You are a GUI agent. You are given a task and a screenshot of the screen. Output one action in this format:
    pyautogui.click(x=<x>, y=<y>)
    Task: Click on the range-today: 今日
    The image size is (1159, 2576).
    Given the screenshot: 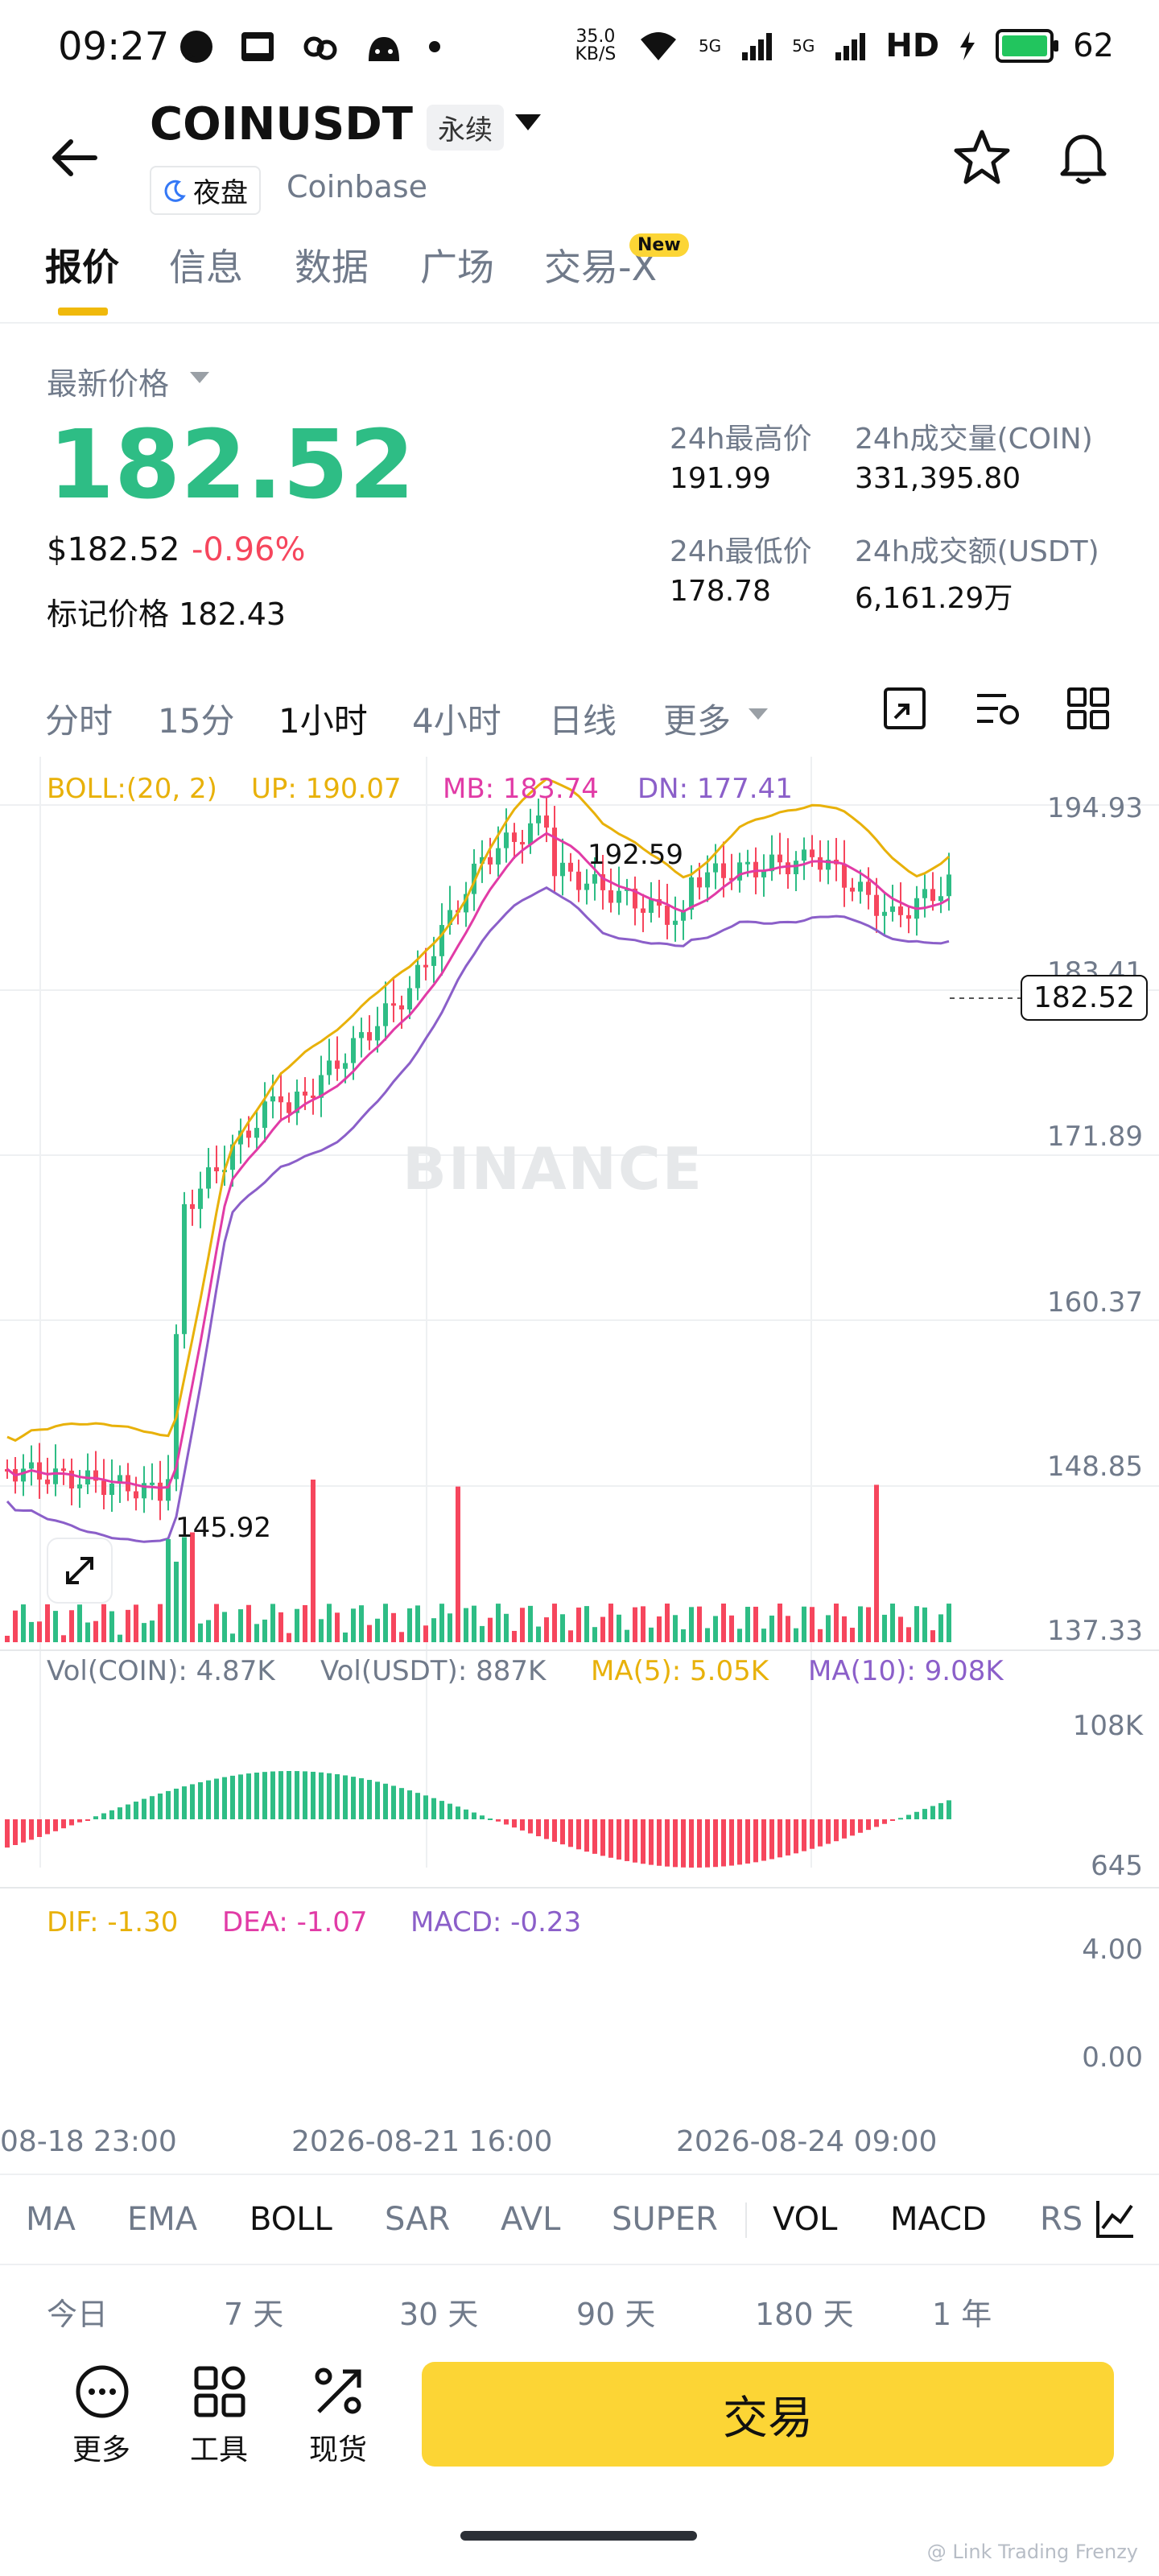 What is the action you would take?
    pyautogui.click(x=77, y=2311)
    